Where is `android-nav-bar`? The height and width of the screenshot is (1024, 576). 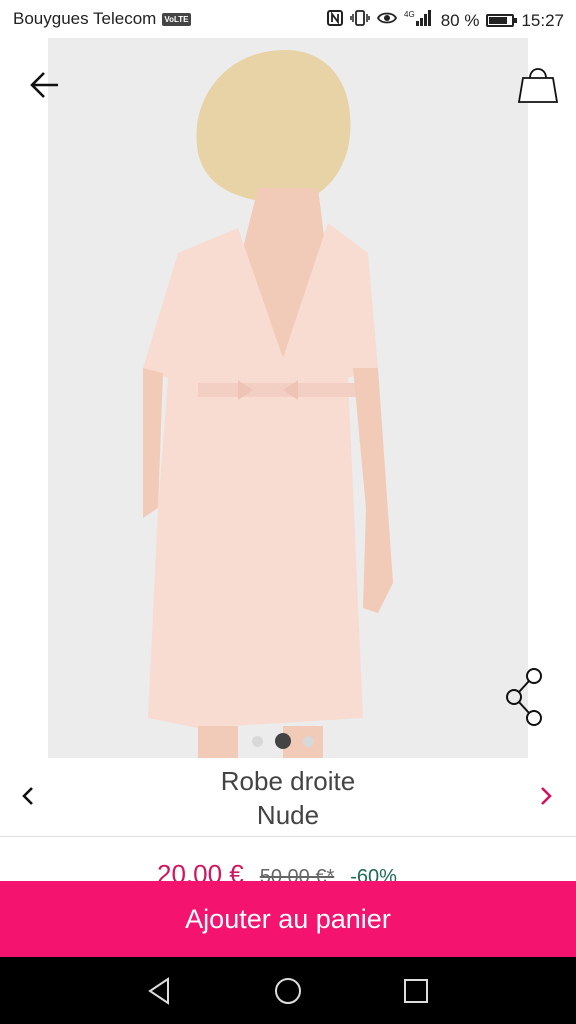
android-nav-bar is located at coordinates (288, 990).